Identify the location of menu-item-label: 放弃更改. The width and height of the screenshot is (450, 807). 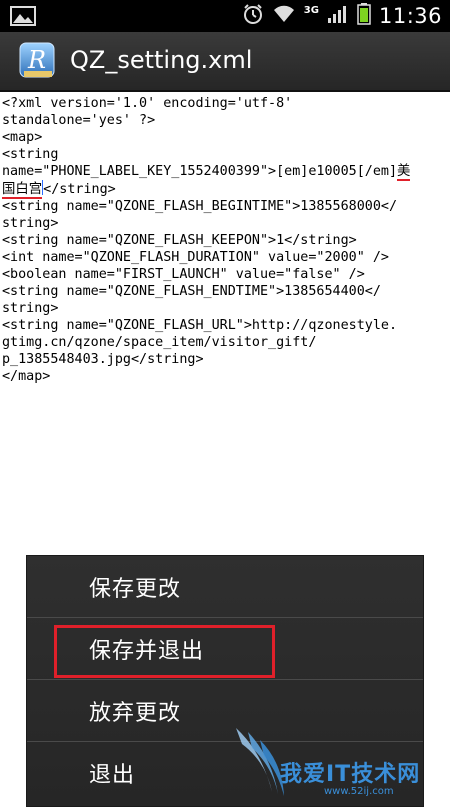
(135, 713).